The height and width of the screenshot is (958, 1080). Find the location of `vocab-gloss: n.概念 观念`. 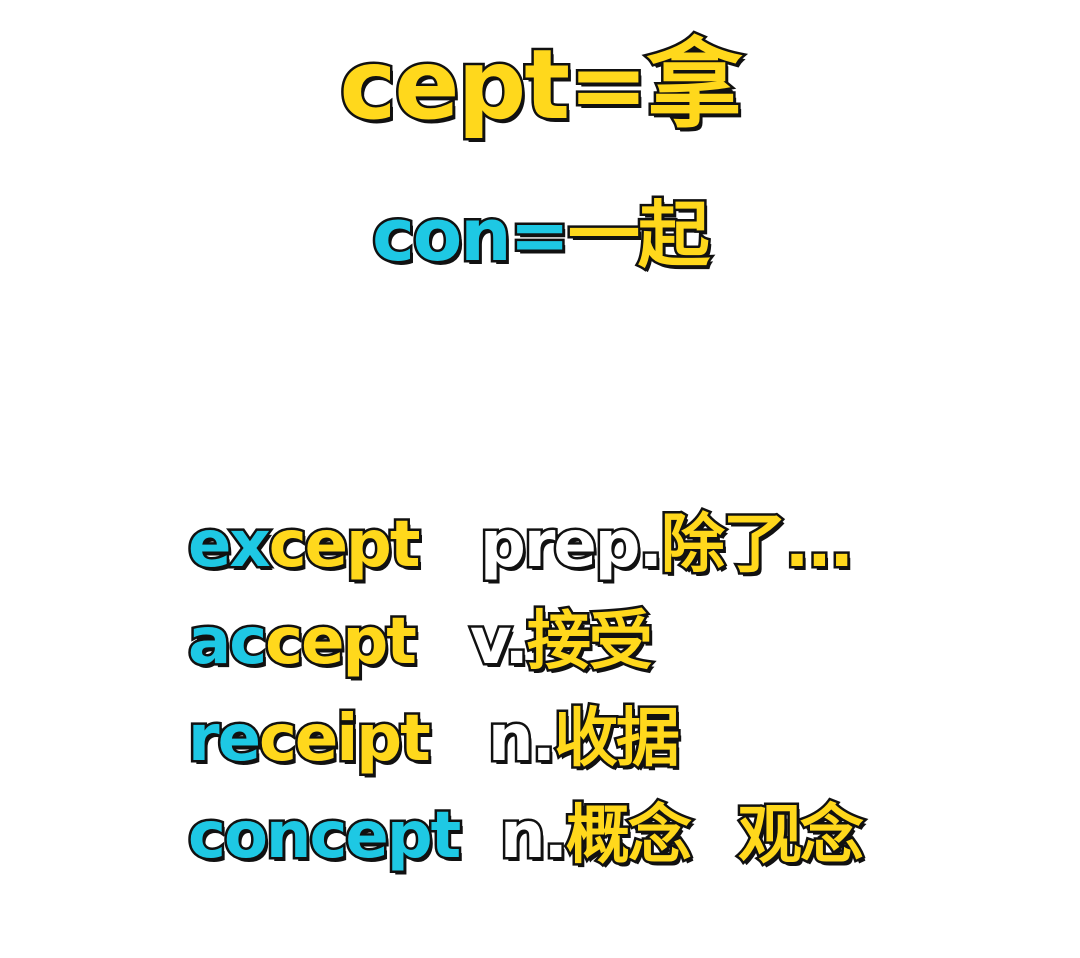

vocab-gloss: n.概念 观念 is located at coordinates (682, 836).